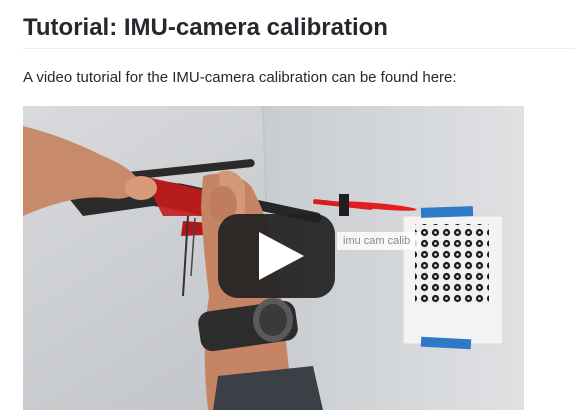 The image size is (575, 420). I want to click on play-button, so click(276, 256).